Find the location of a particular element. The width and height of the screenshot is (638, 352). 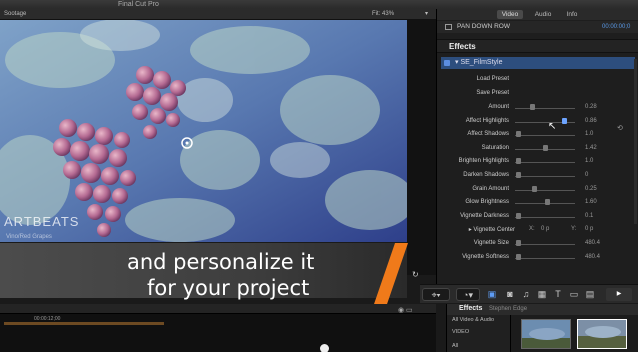

effect-enable-checkbox is located at coordinates (447, 63).